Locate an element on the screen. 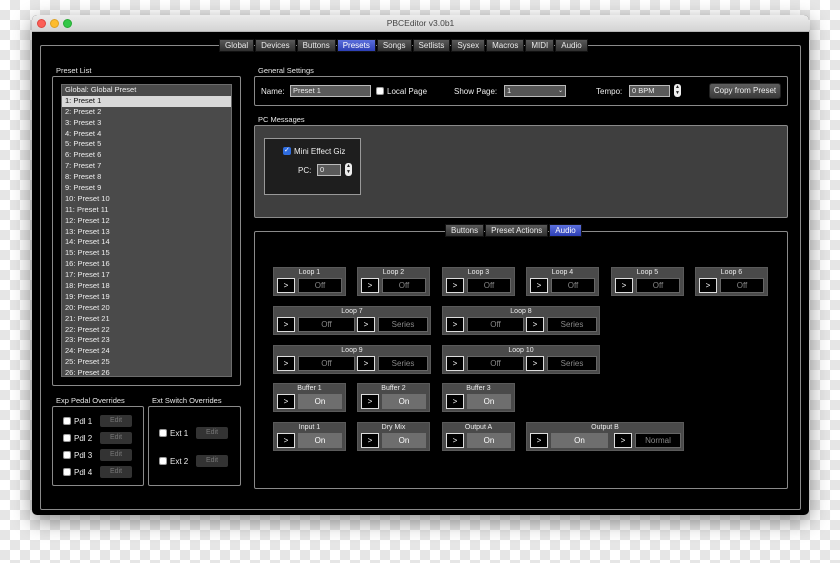 The image size is (840, 563). tab-audio: Audio is located at coordinates (571, 45).